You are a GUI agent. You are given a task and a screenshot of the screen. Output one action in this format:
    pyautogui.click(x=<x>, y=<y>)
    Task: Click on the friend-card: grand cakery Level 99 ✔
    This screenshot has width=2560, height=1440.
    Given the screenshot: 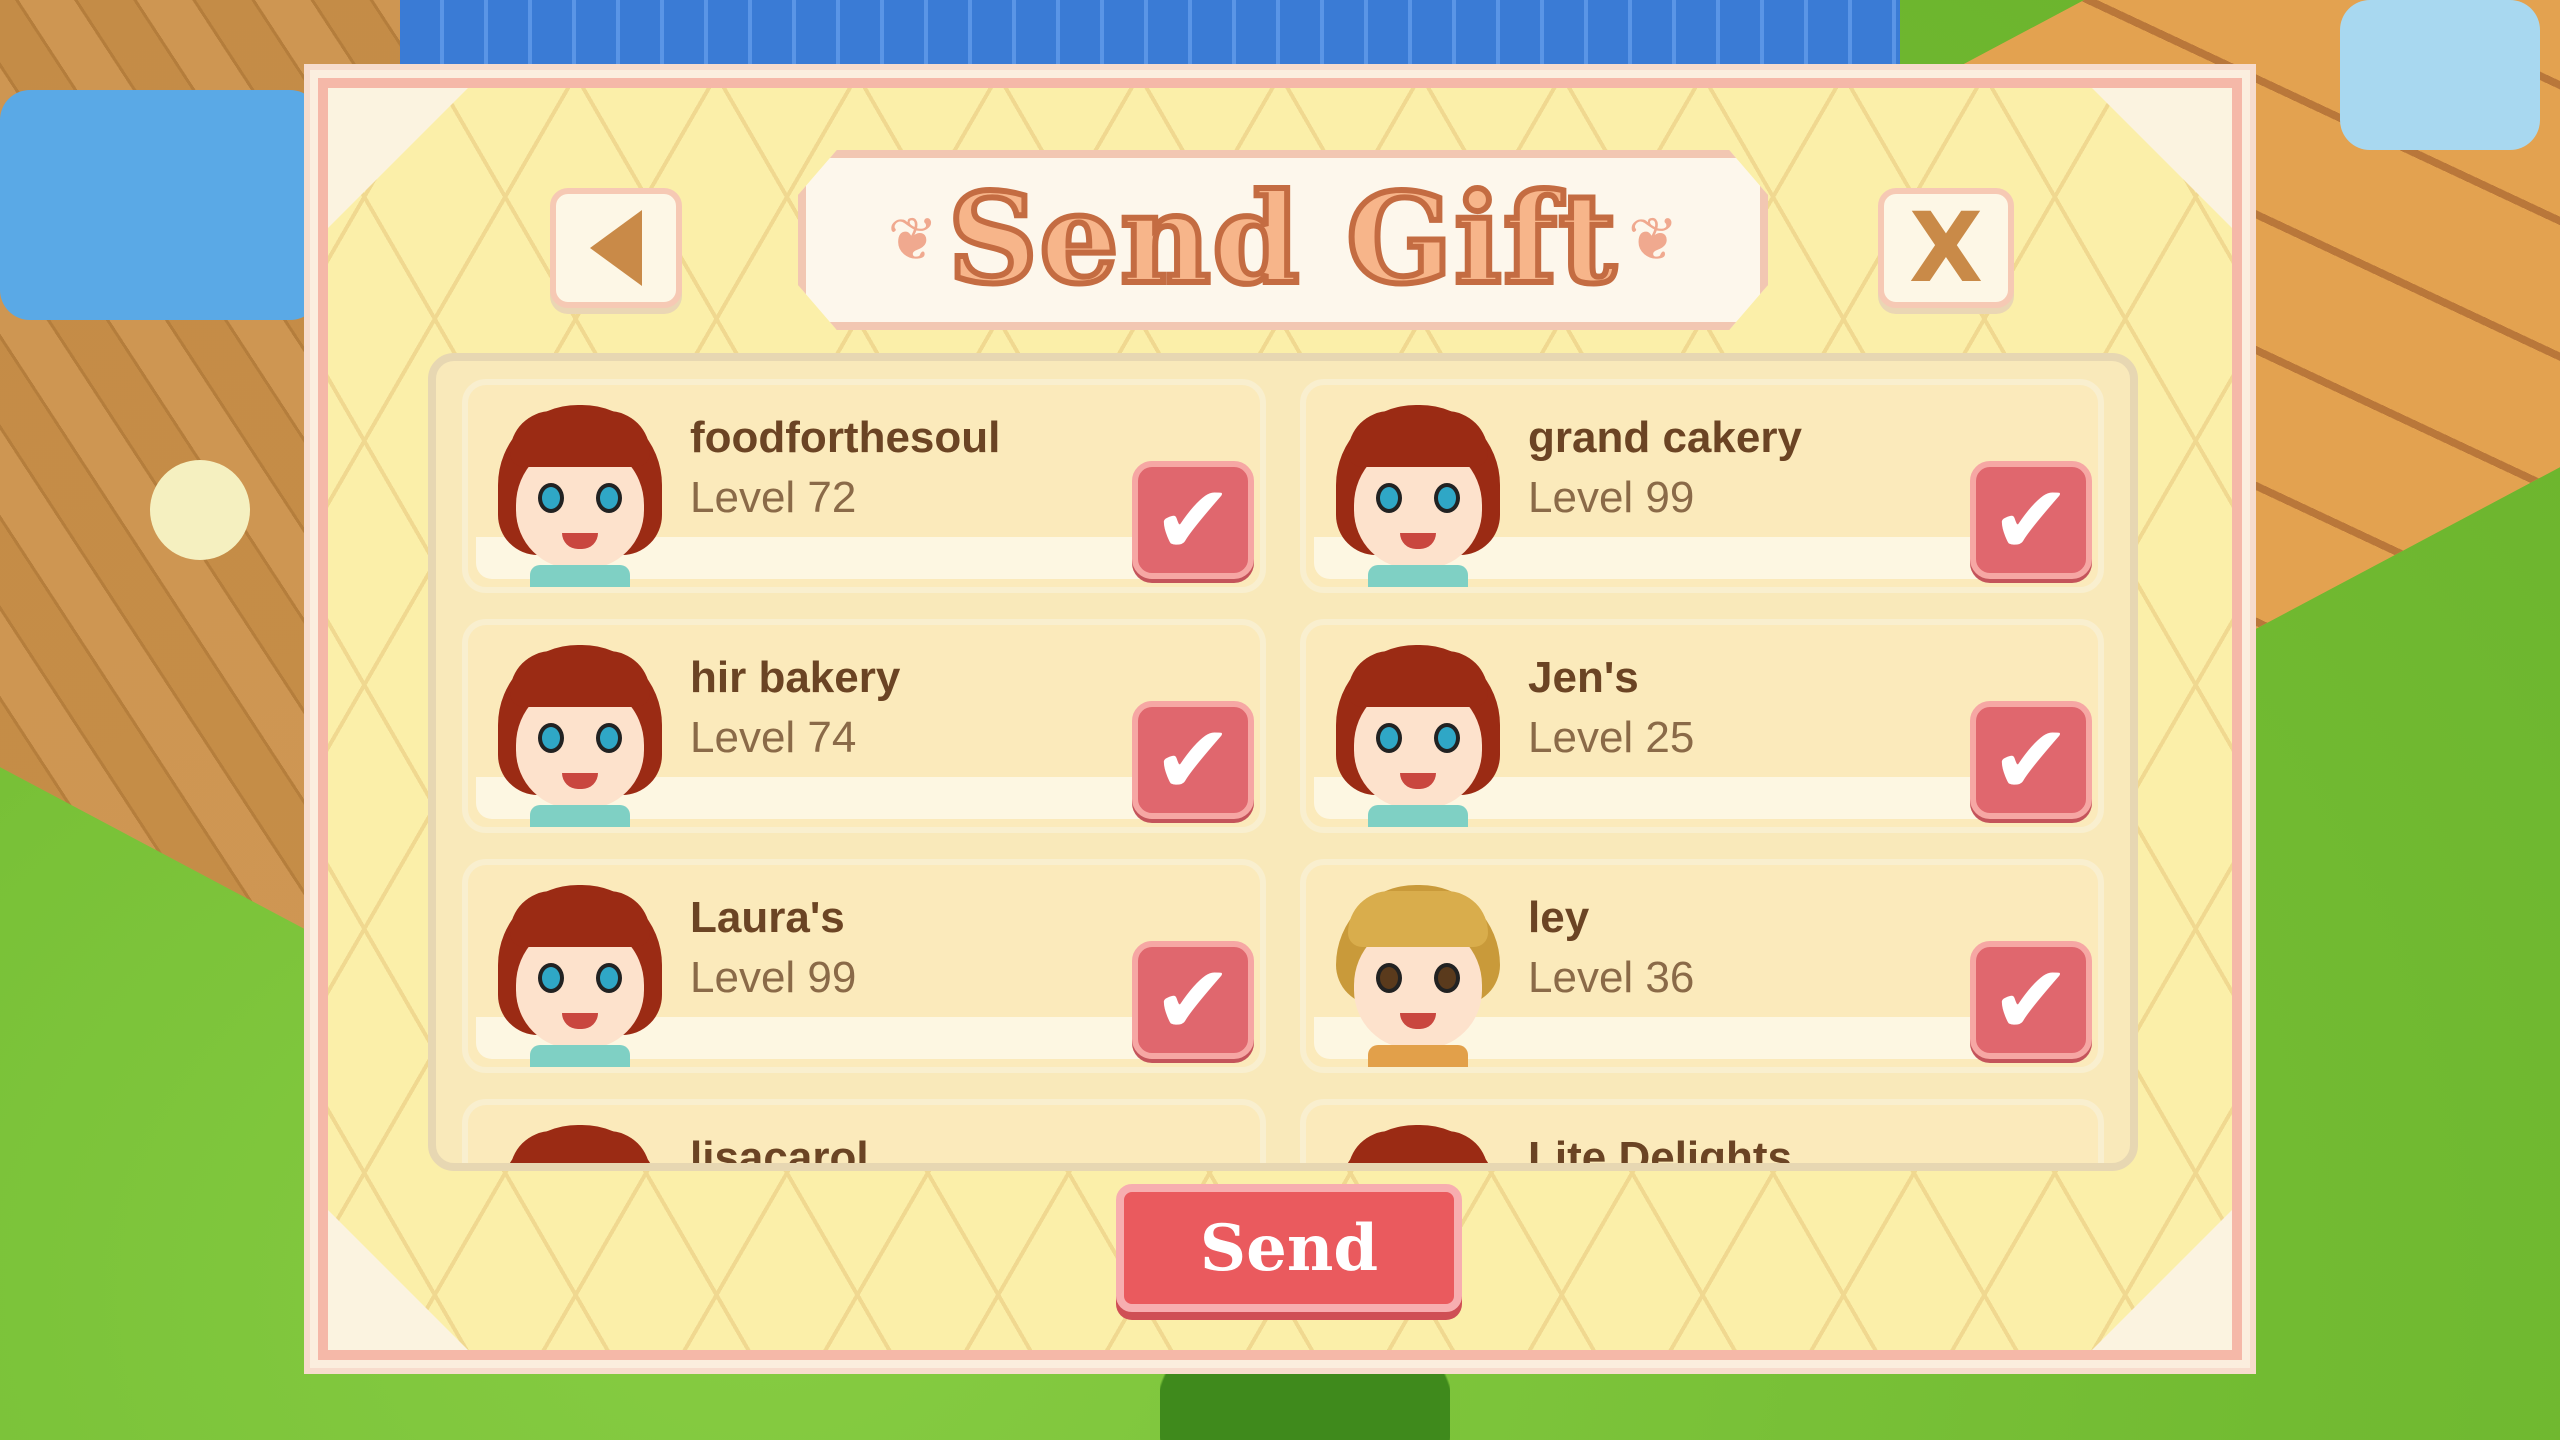 What is the action you would take?
    pyautogui.click(x=1702, y=486)
    